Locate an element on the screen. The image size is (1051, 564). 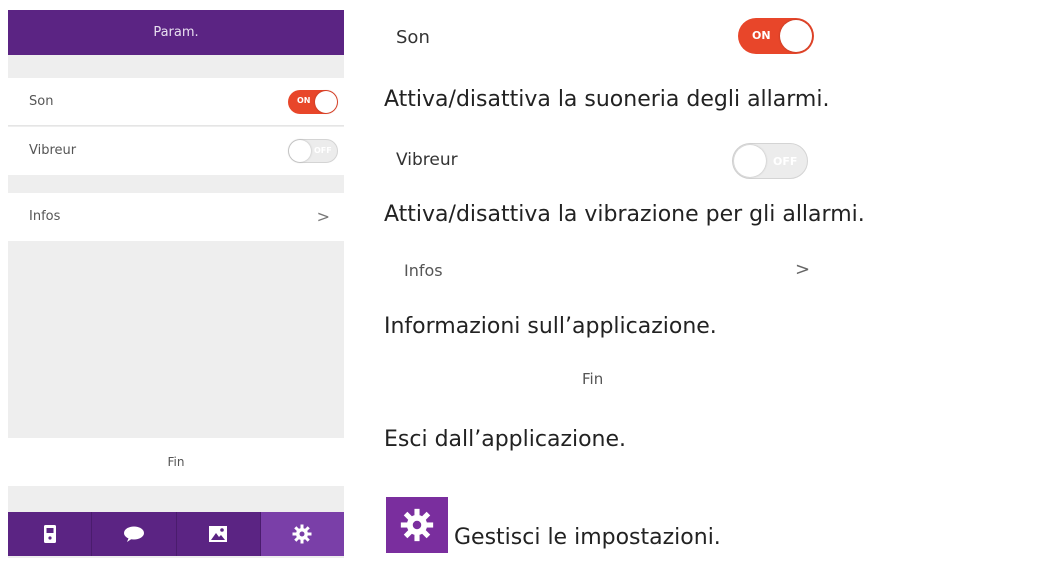
legend-settings-icon is located at coordinates (417, 525).